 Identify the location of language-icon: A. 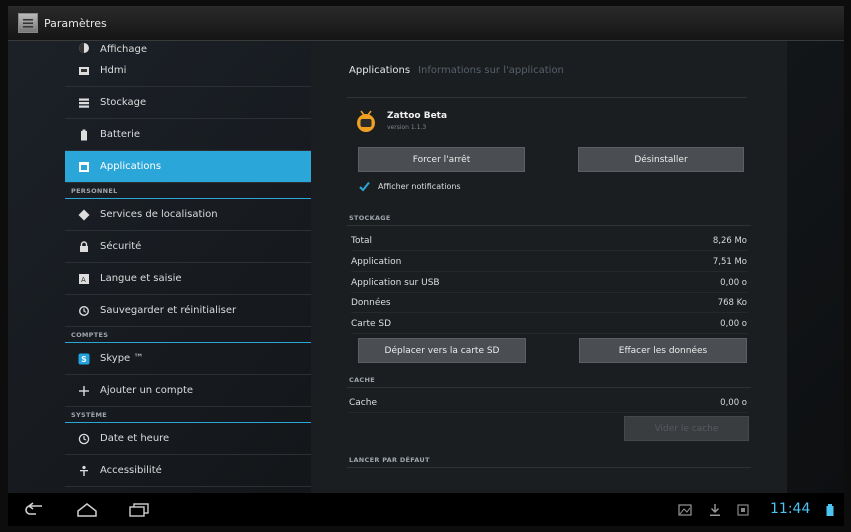
(84, 279).